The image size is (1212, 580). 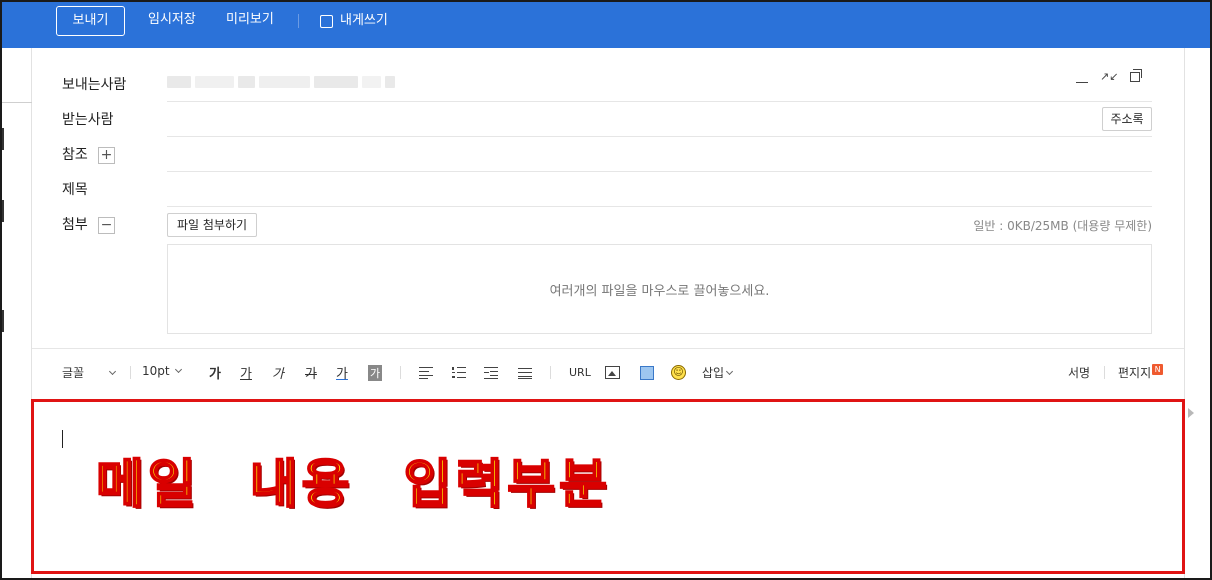 What do you see at coordinates (311, 372) in the screenshot?
I see `strikethrough-button: 가` at bounding box center [311, 372].